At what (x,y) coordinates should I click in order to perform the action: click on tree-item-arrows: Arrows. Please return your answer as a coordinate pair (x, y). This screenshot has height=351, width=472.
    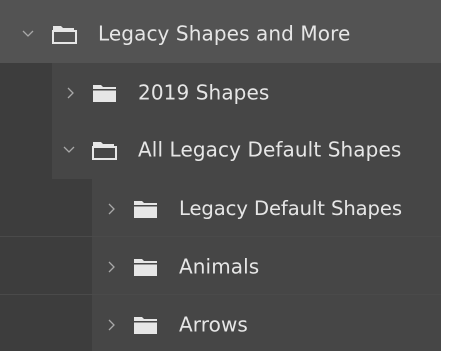
    Looking at the image, I should click on (220, 323).